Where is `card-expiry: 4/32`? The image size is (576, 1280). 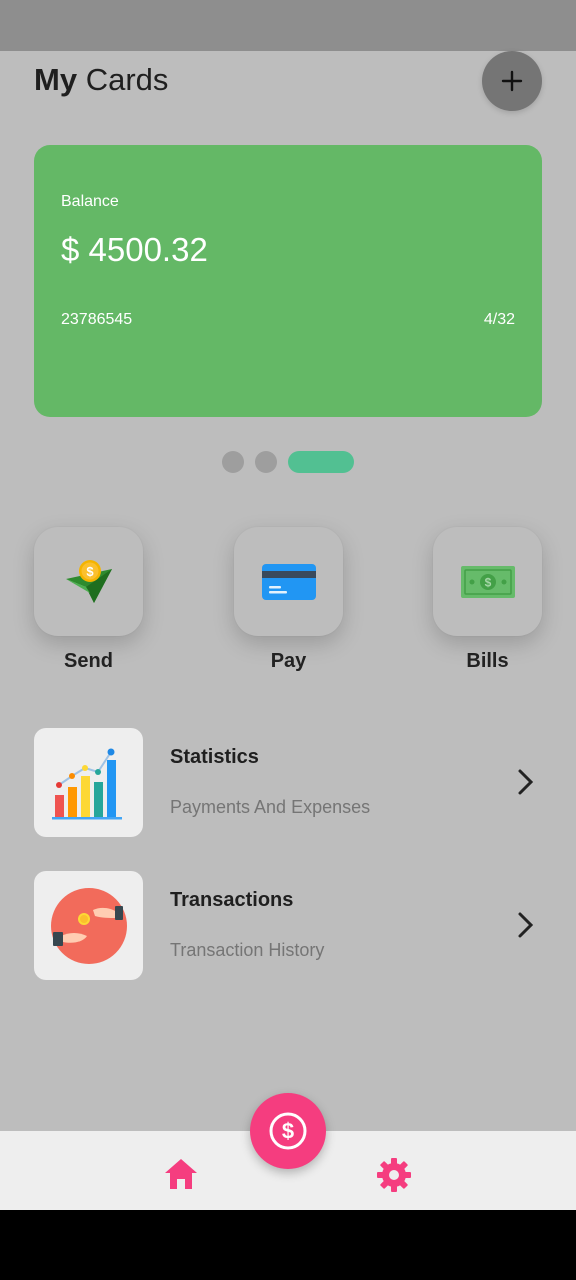
card-expiry: 4/32 is located at coordinates (499, 319).